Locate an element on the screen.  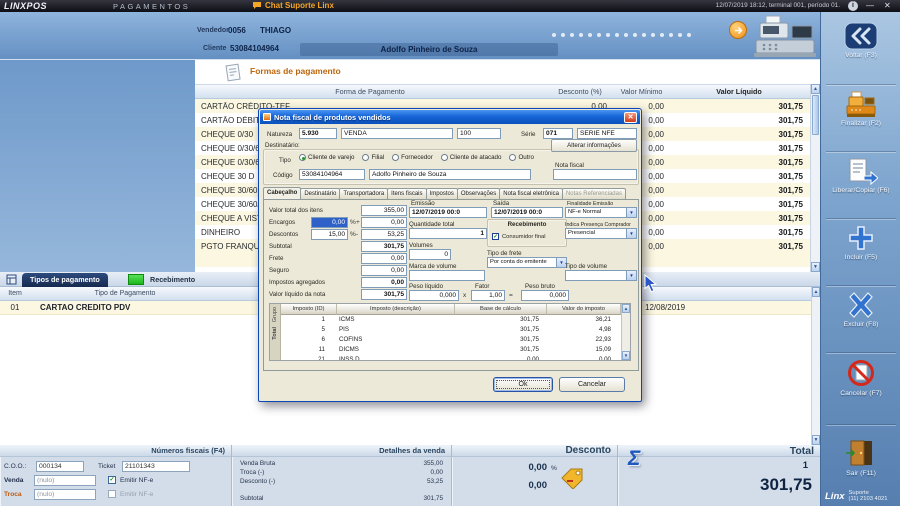
encargos-valor-input: 0,00 is located at coordinates (384, 222).